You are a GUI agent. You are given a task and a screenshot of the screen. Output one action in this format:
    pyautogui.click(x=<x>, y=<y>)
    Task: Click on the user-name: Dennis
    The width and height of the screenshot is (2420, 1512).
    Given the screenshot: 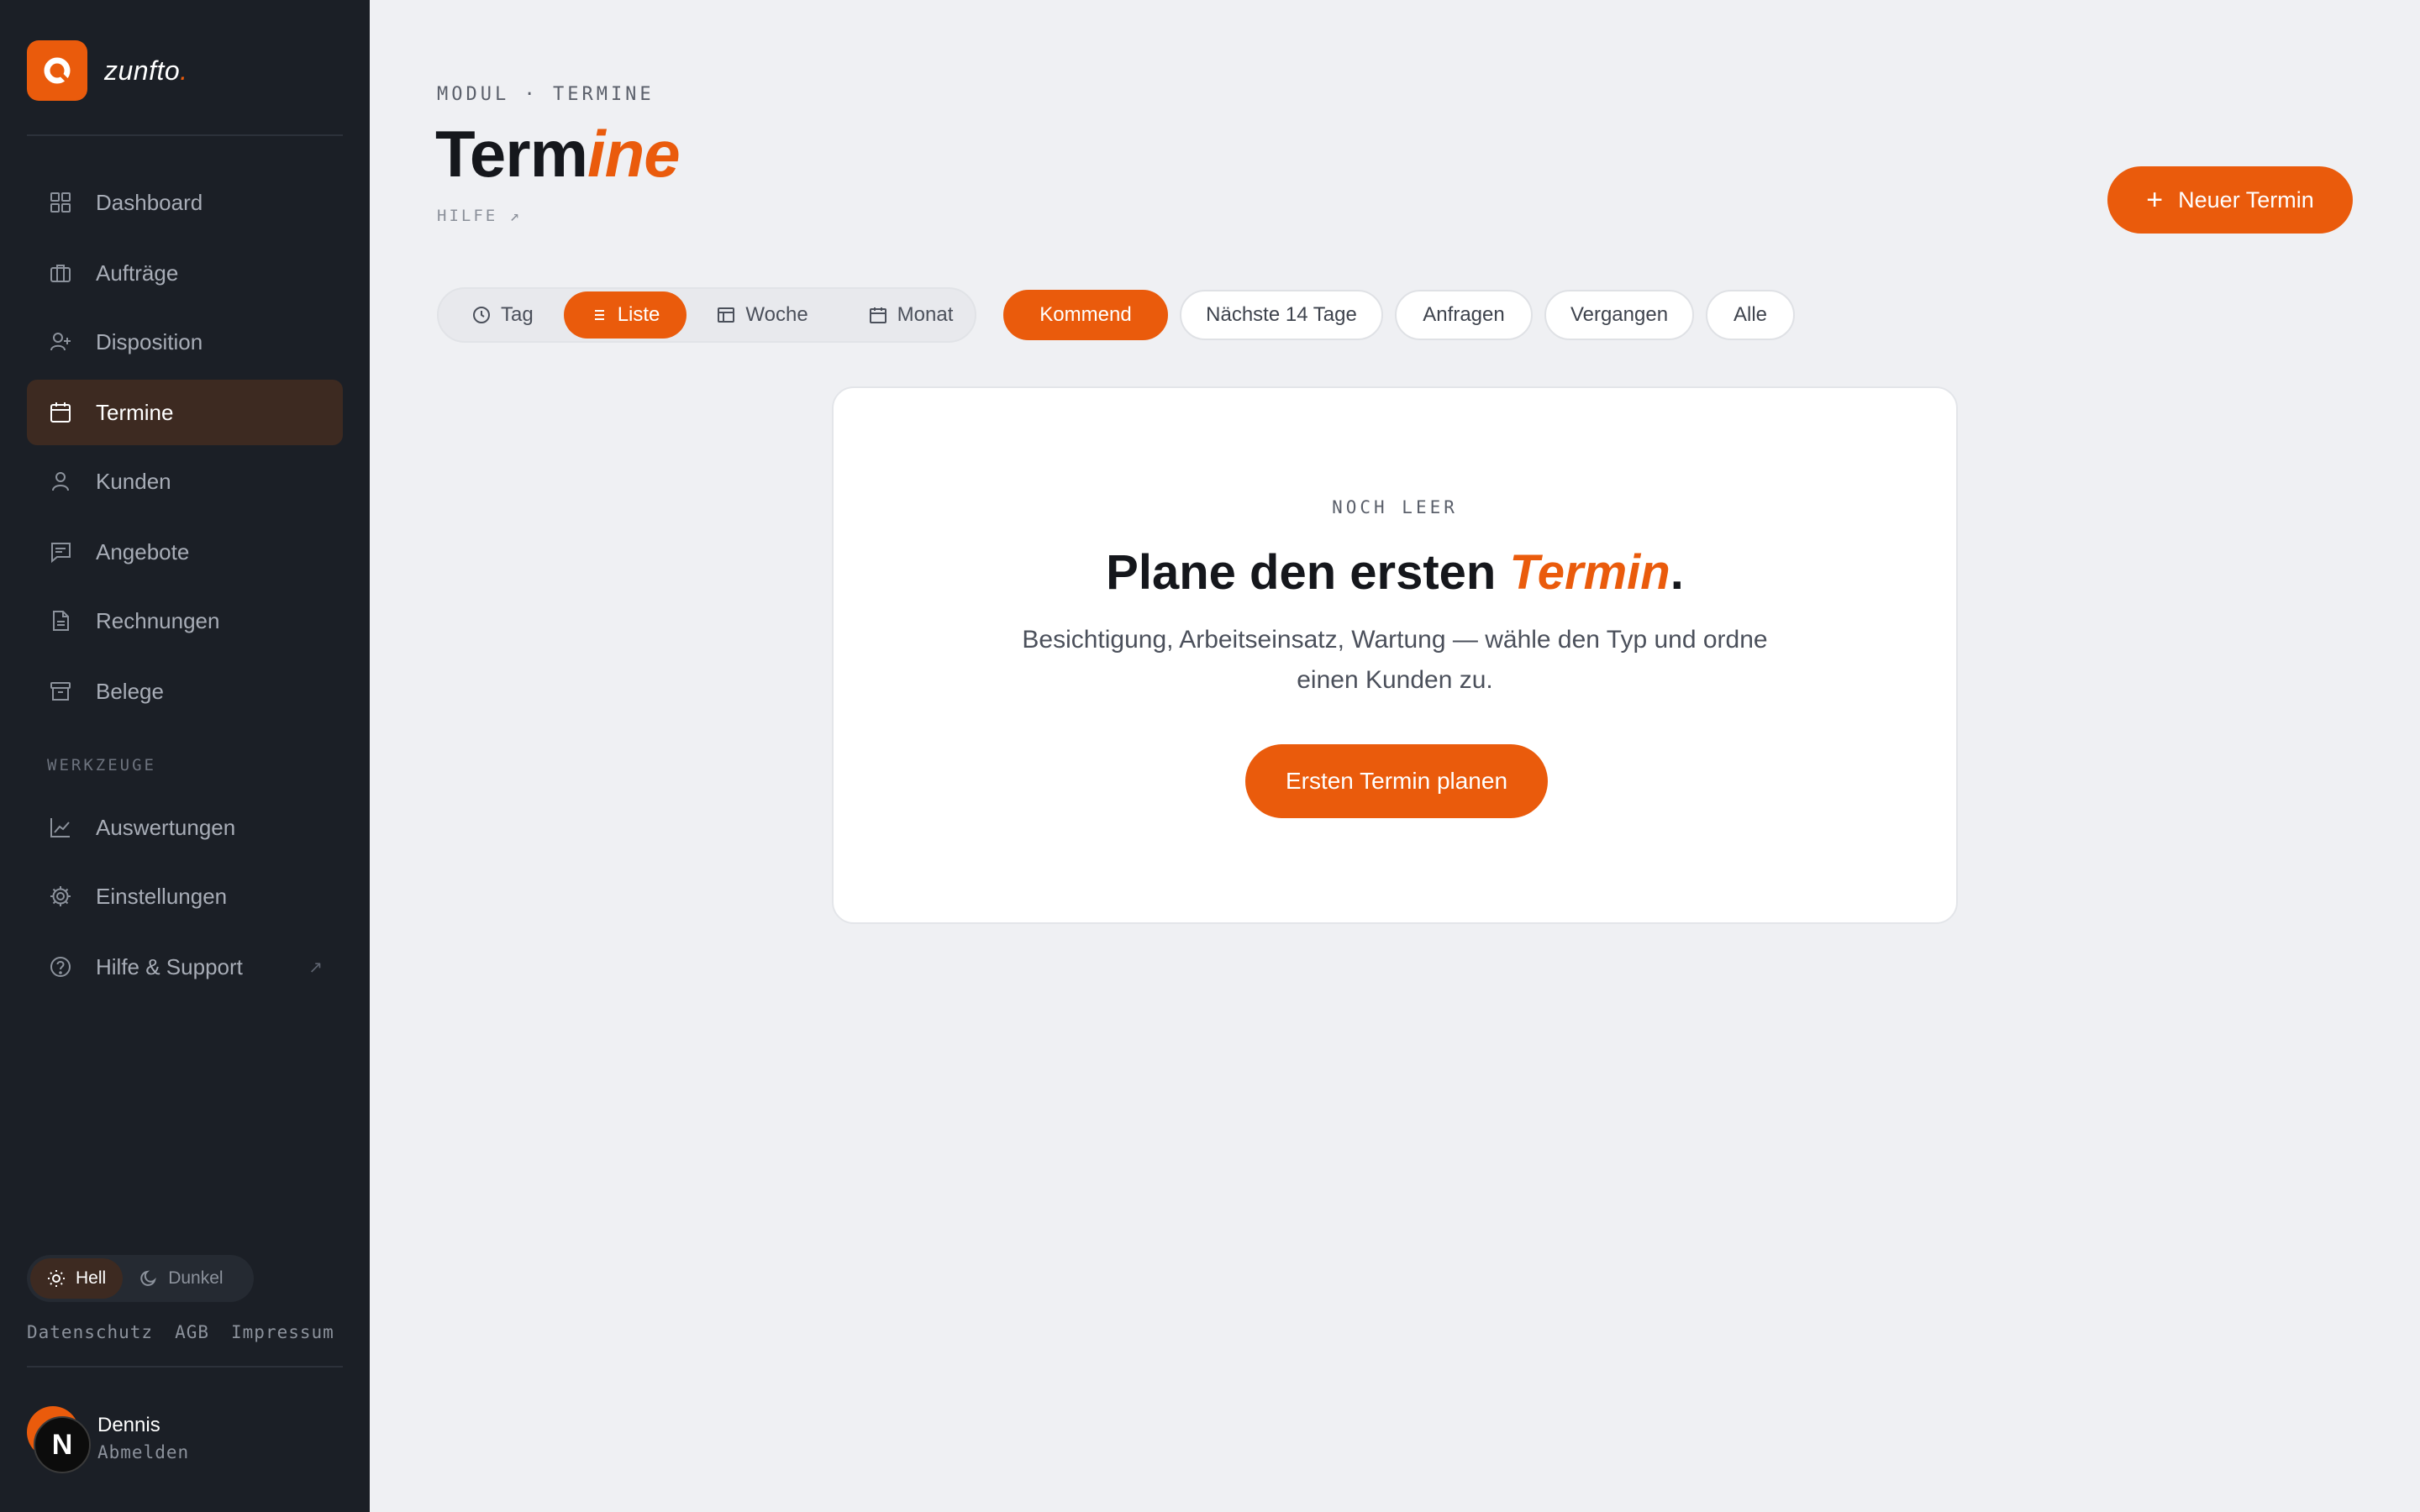 What is the action you would take?
    pyautogui.click(x=128, y=1425)
    